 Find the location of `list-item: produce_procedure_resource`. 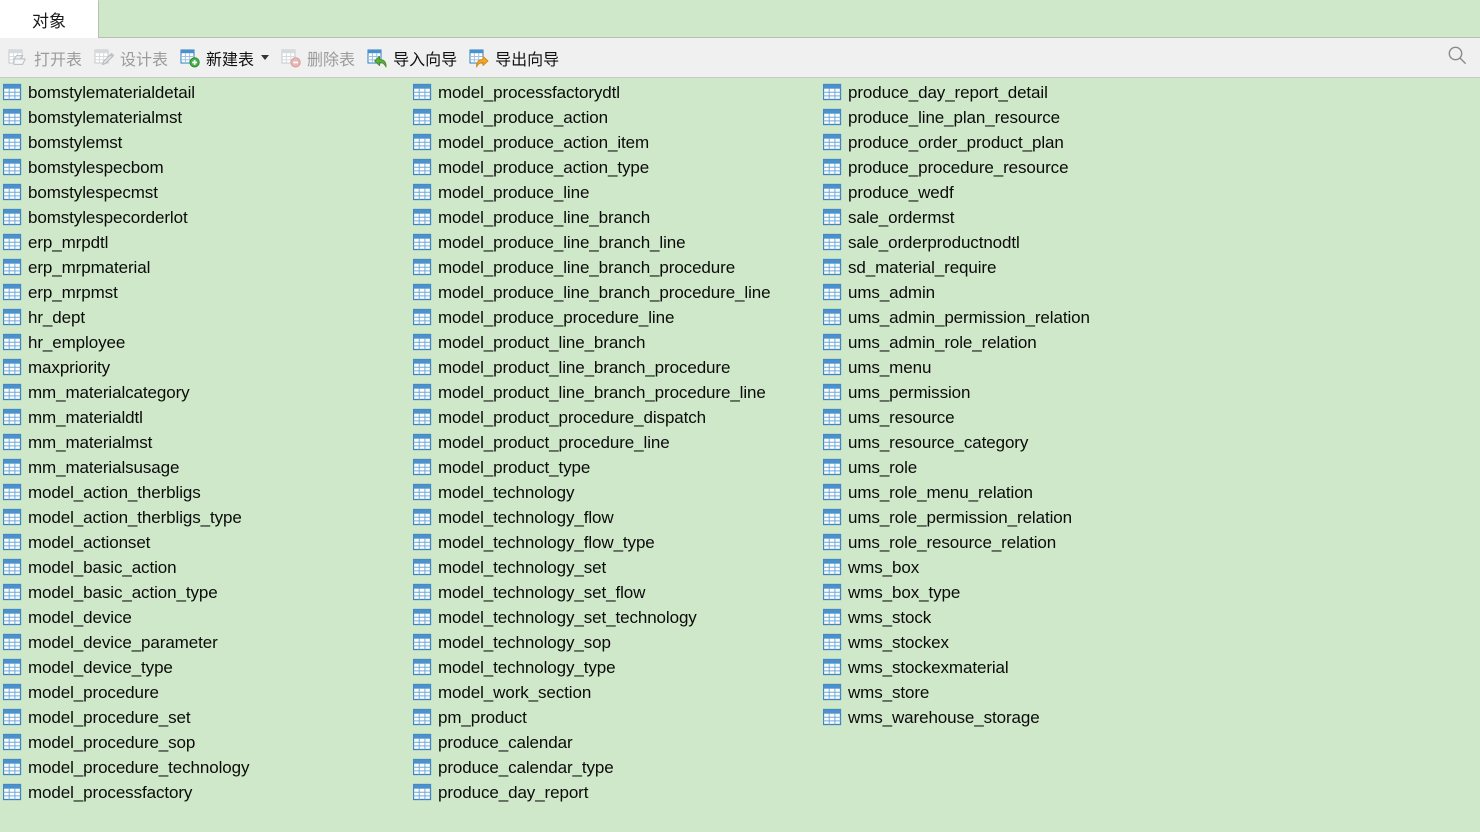

list-item: produce_procedure_resource is located at coordinates (1150, 167).